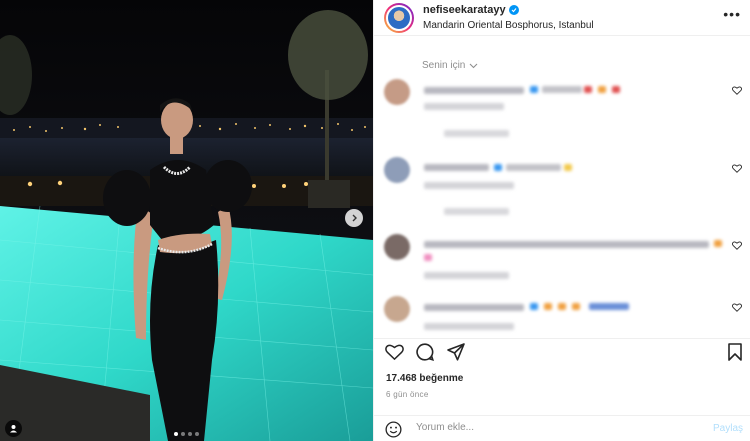  Describe the element at coordinates (393, 429) in the screenshot. I see `emoji-icon` at that location.